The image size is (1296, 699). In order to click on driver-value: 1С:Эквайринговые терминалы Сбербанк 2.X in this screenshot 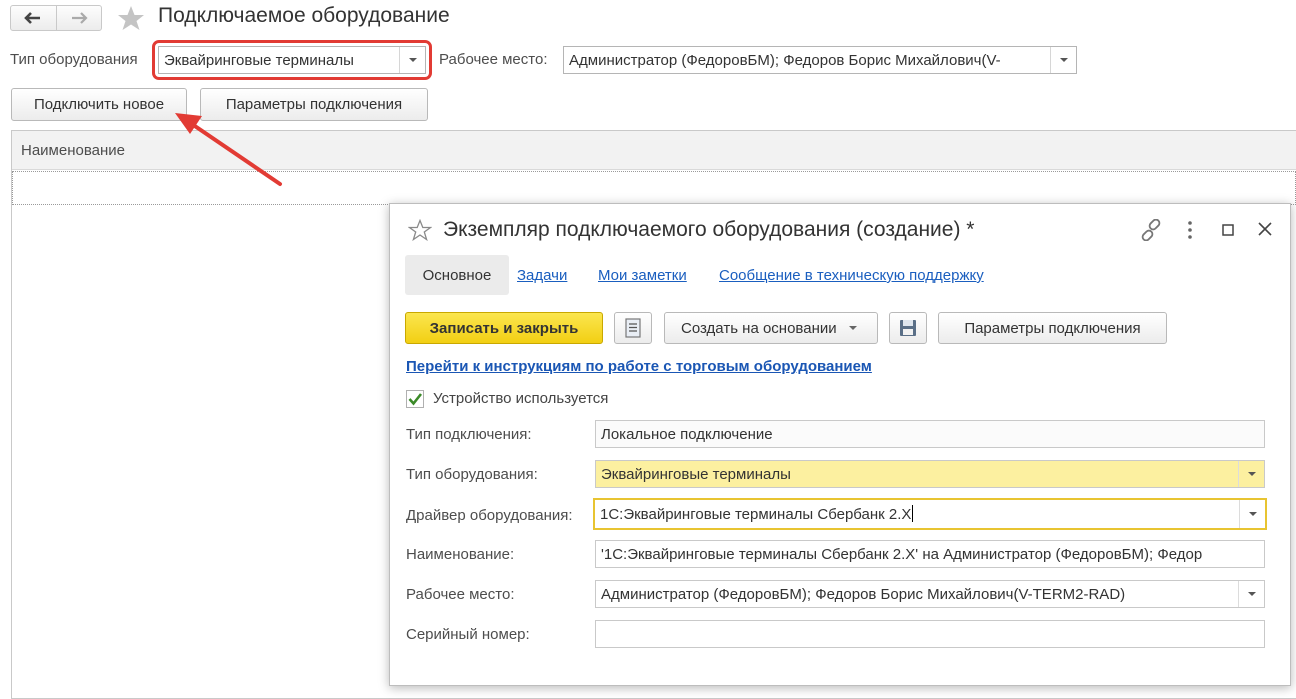, I will do `click(757, 514)`.